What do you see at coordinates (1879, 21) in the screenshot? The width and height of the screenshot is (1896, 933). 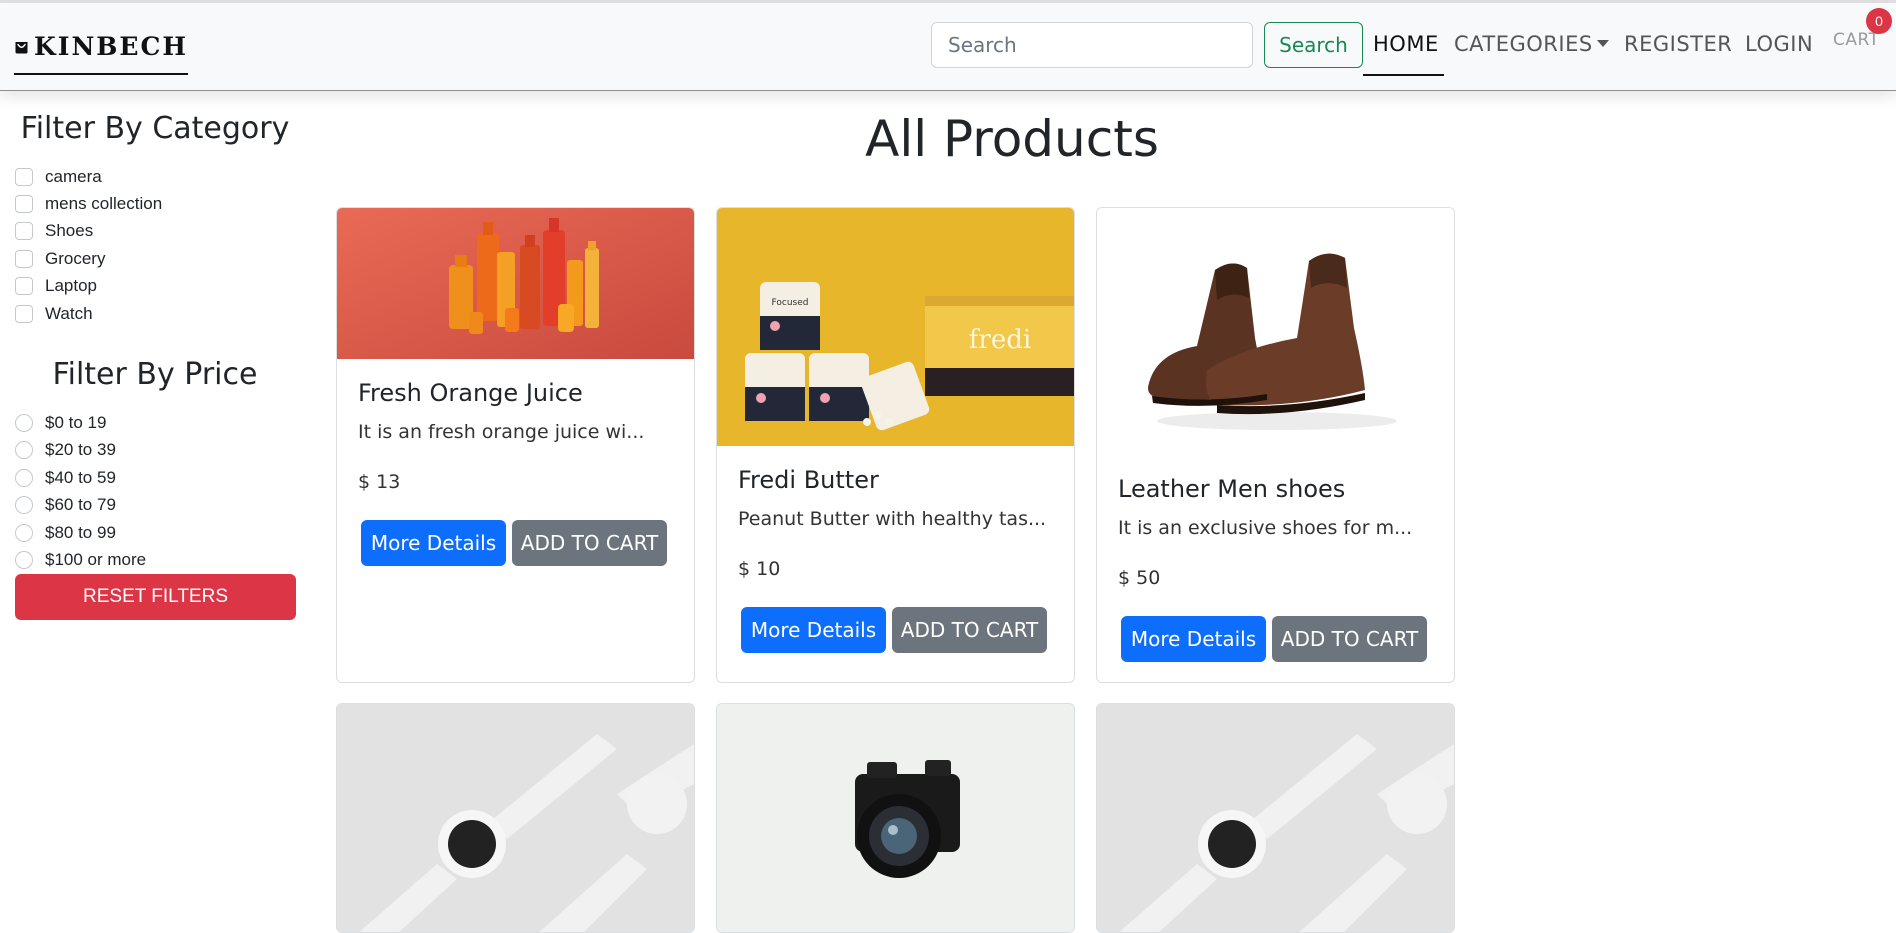 I see `cart-count-badge: 0` at bounding box center [1879, 21].